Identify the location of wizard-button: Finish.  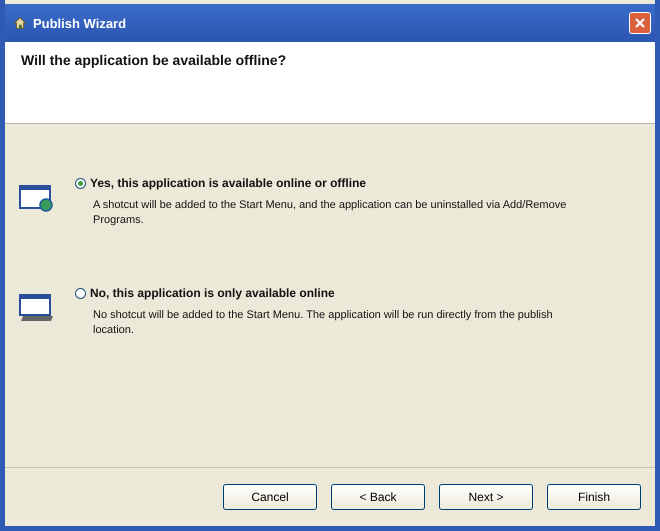
(594, 497).